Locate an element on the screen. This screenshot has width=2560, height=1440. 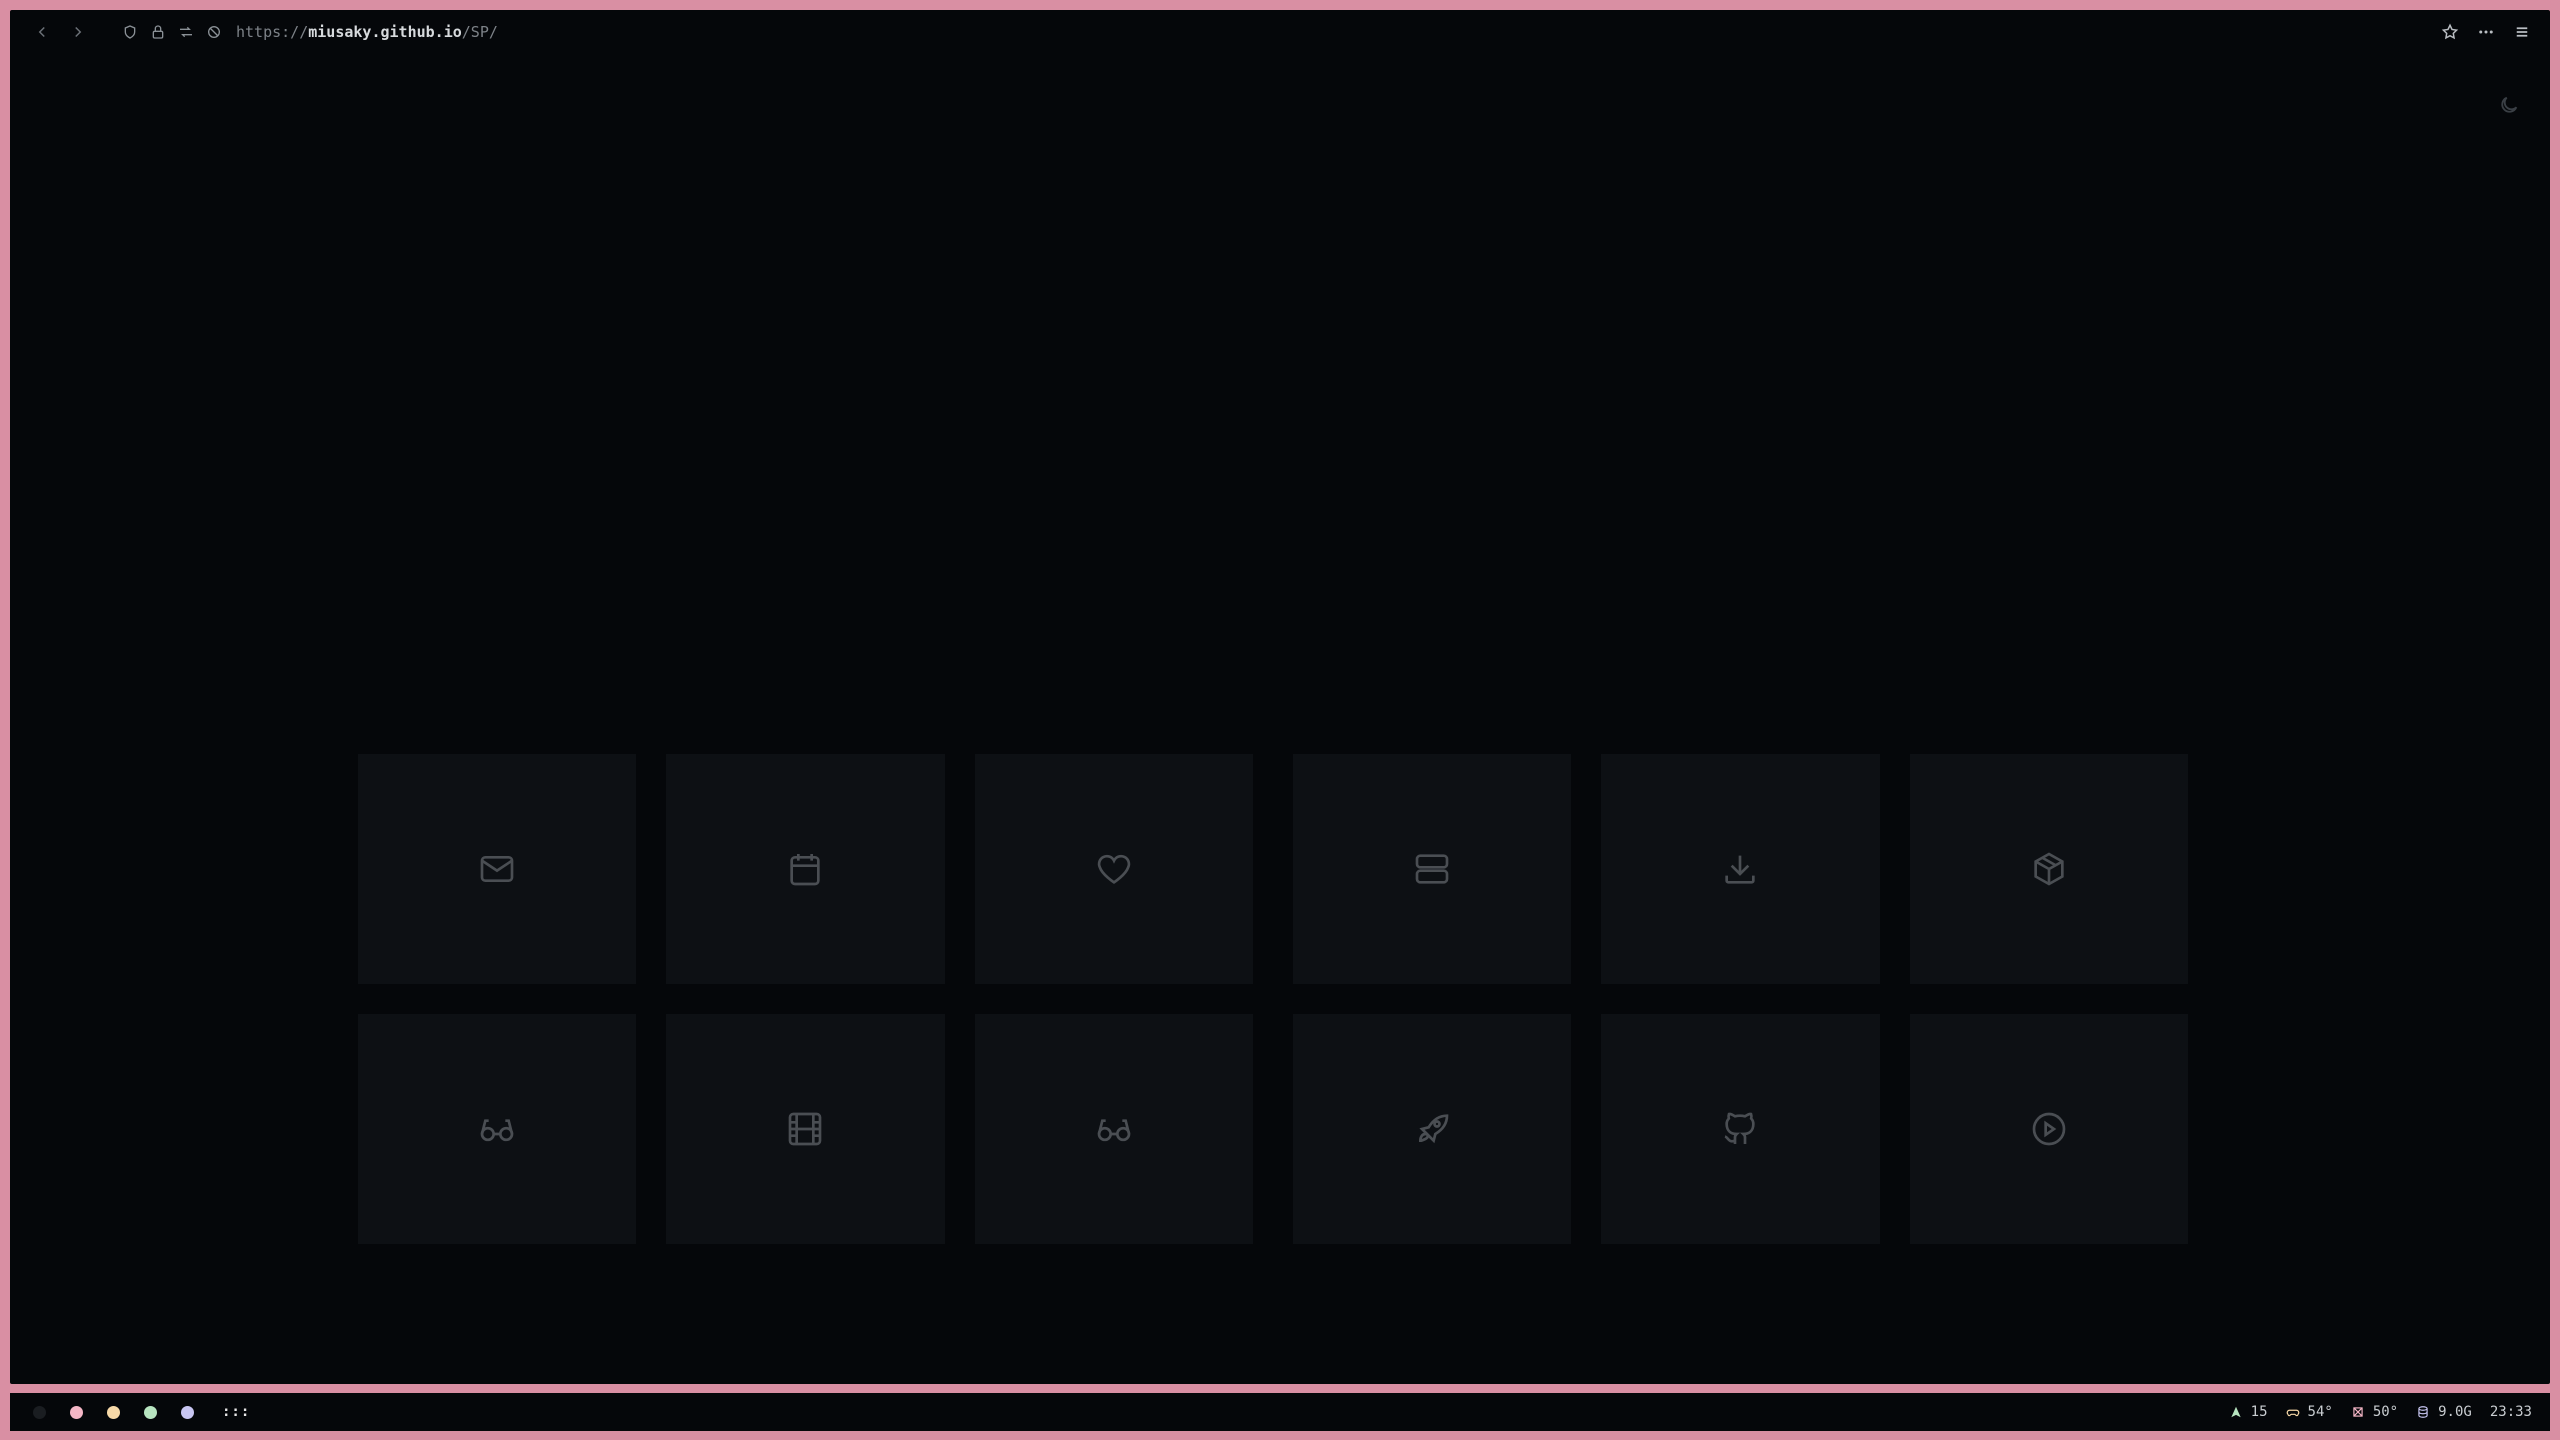
cpu-temp-indicator: 54° is located at coordinates (2309, 1412).